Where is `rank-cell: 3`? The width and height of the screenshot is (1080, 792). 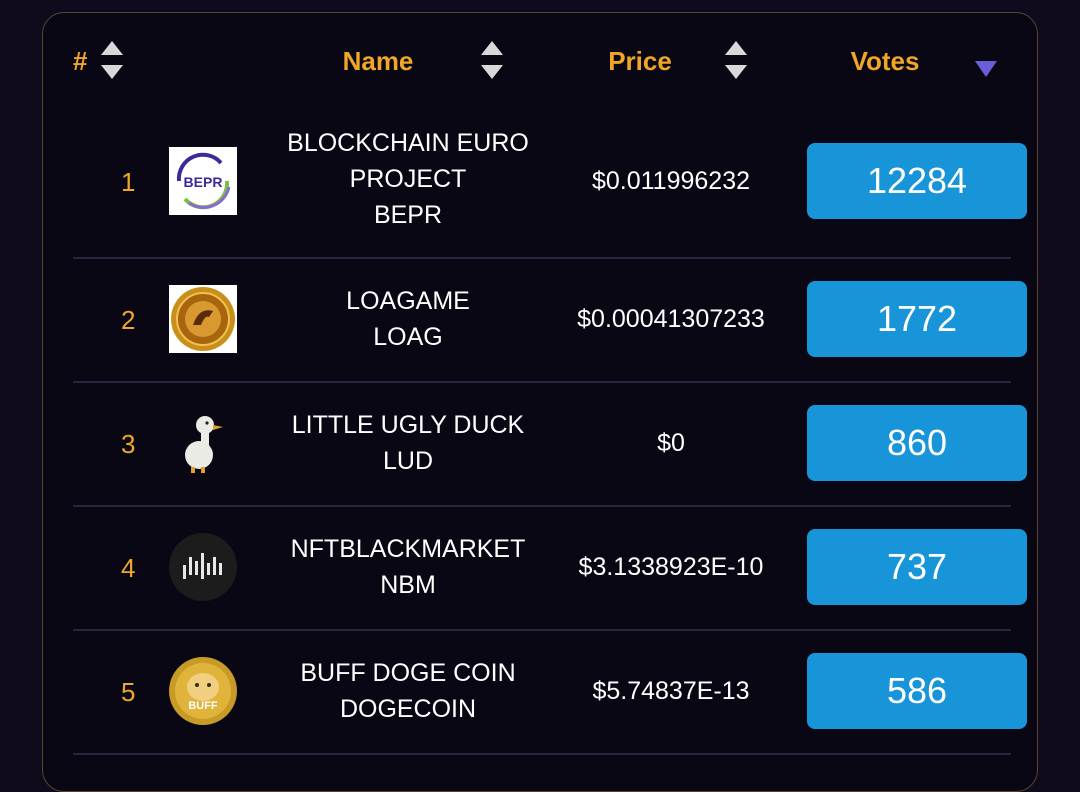
rank-cell: 3 is located at coordinates (128, 444).